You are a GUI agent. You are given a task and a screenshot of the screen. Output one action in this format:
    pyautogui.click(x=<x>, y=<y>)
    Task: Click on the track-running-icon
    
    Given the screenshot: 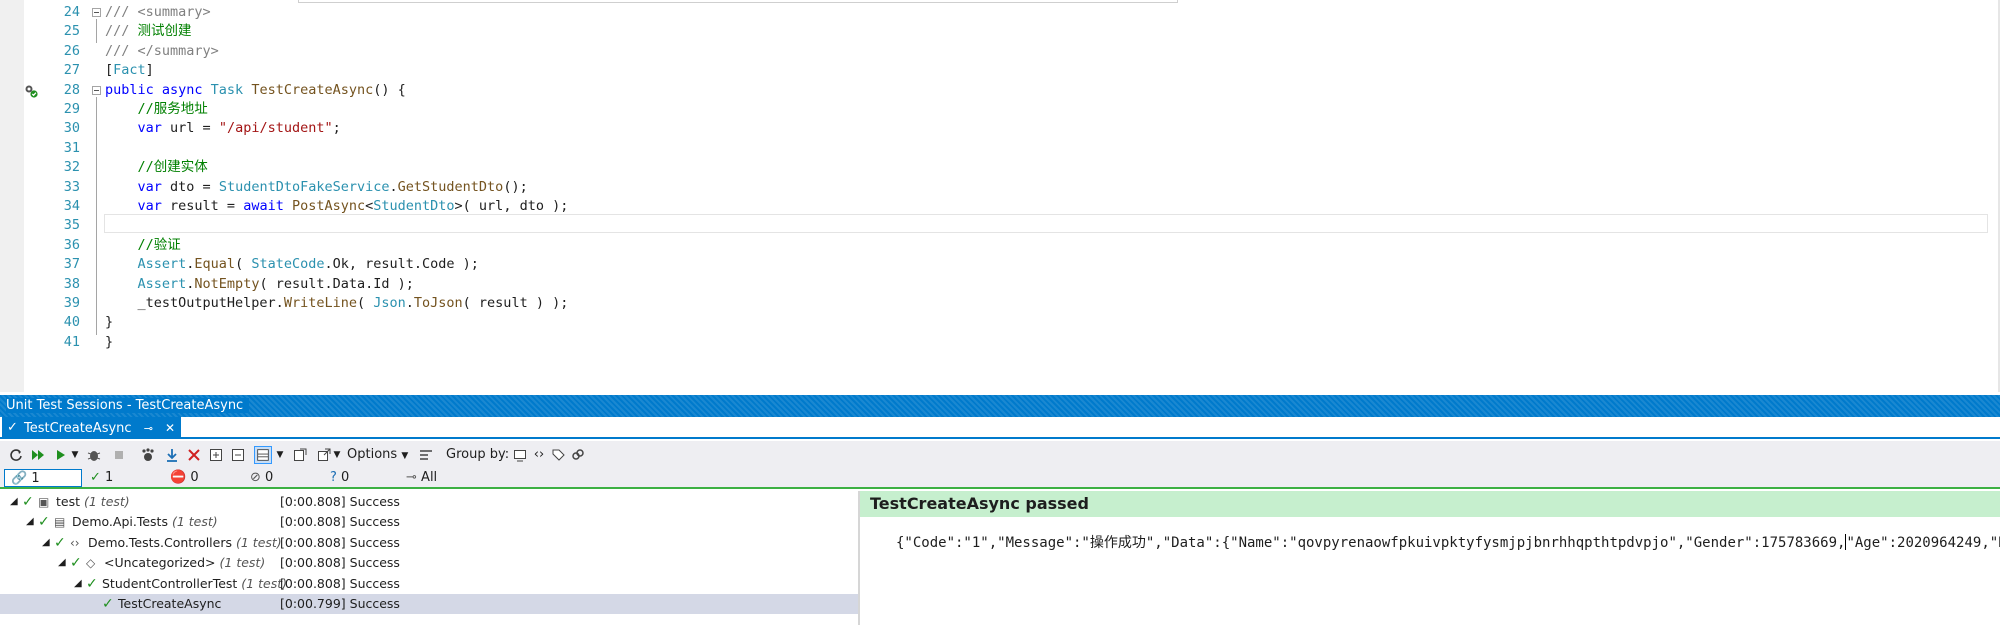 What is the action you would take?
    pyautogui.click(x=148, y=455)
    